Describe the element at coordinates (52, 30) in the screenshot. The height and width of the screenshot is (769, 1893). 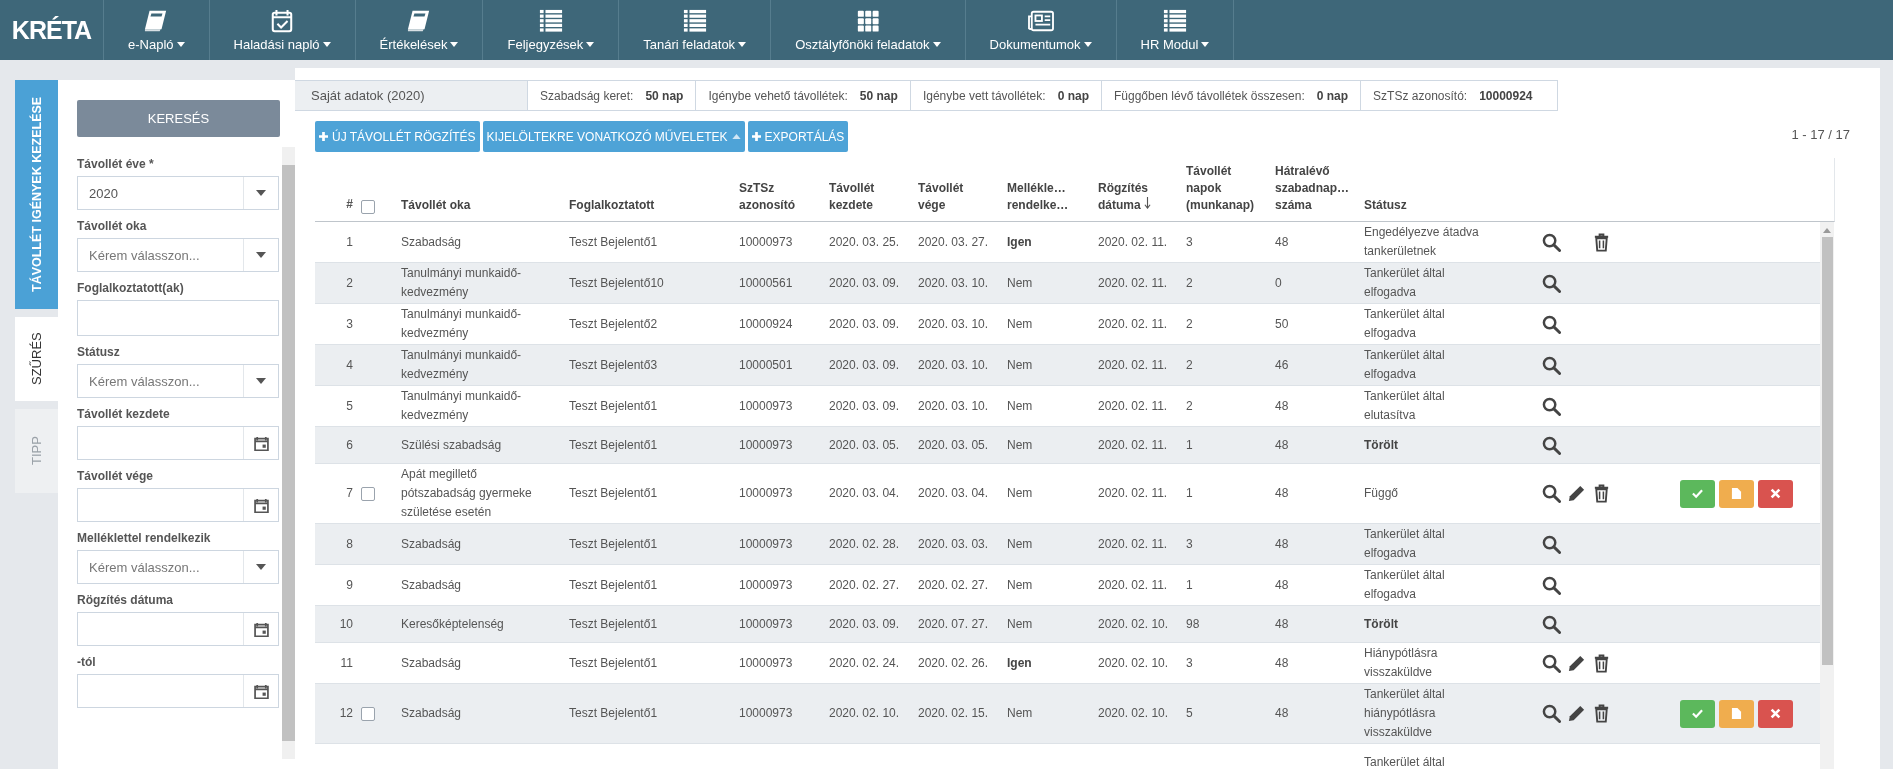
I see `logo: KRÉTA` at that location.